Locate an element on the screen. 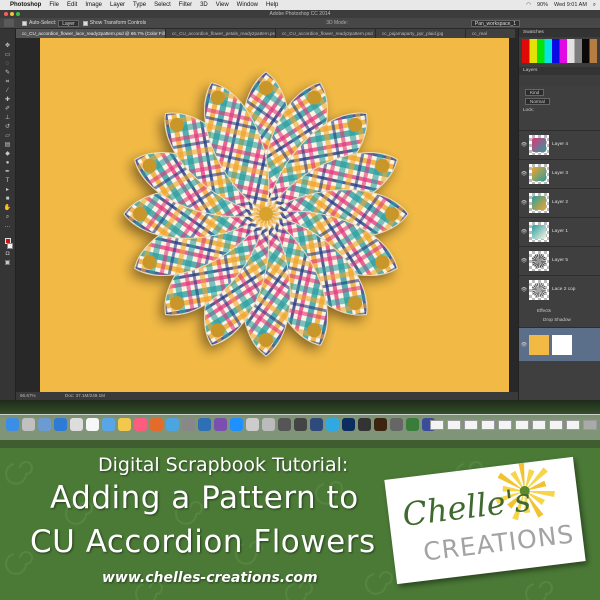 The height and width of the screenshot is (600, 600). layer-row: 👁 Layer 5 is located at coordinates (559, 260).